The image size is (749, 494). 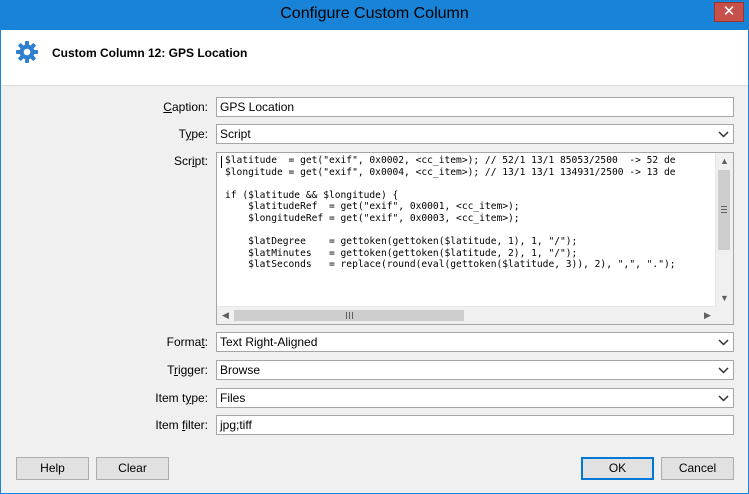 I want to click on item-type-value: Files, so click(x=233, y=398).